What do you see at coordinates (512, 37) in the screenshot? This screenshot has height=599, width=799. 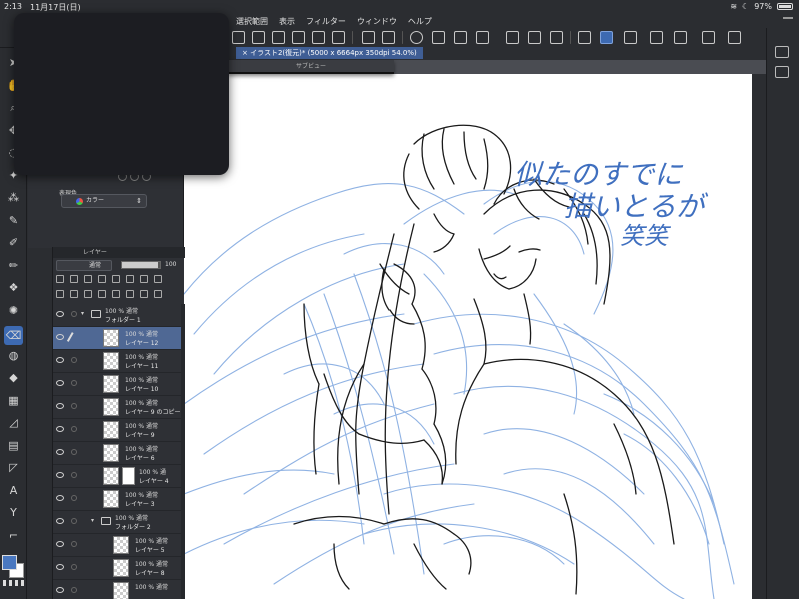 I see `command-invert-icon` at bounding box center [512, 37].